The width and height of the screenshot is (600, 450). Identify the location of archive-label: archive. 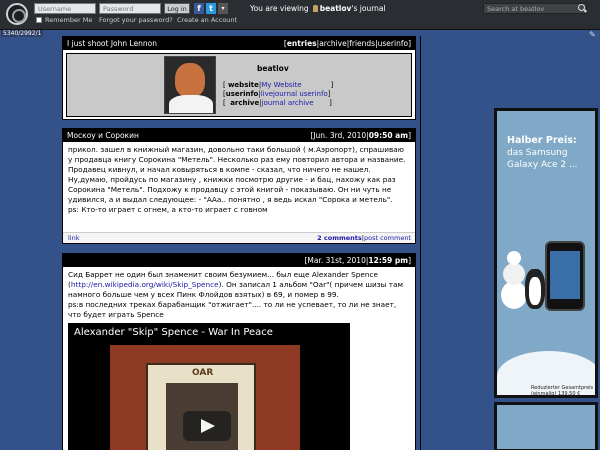
(245, 103).